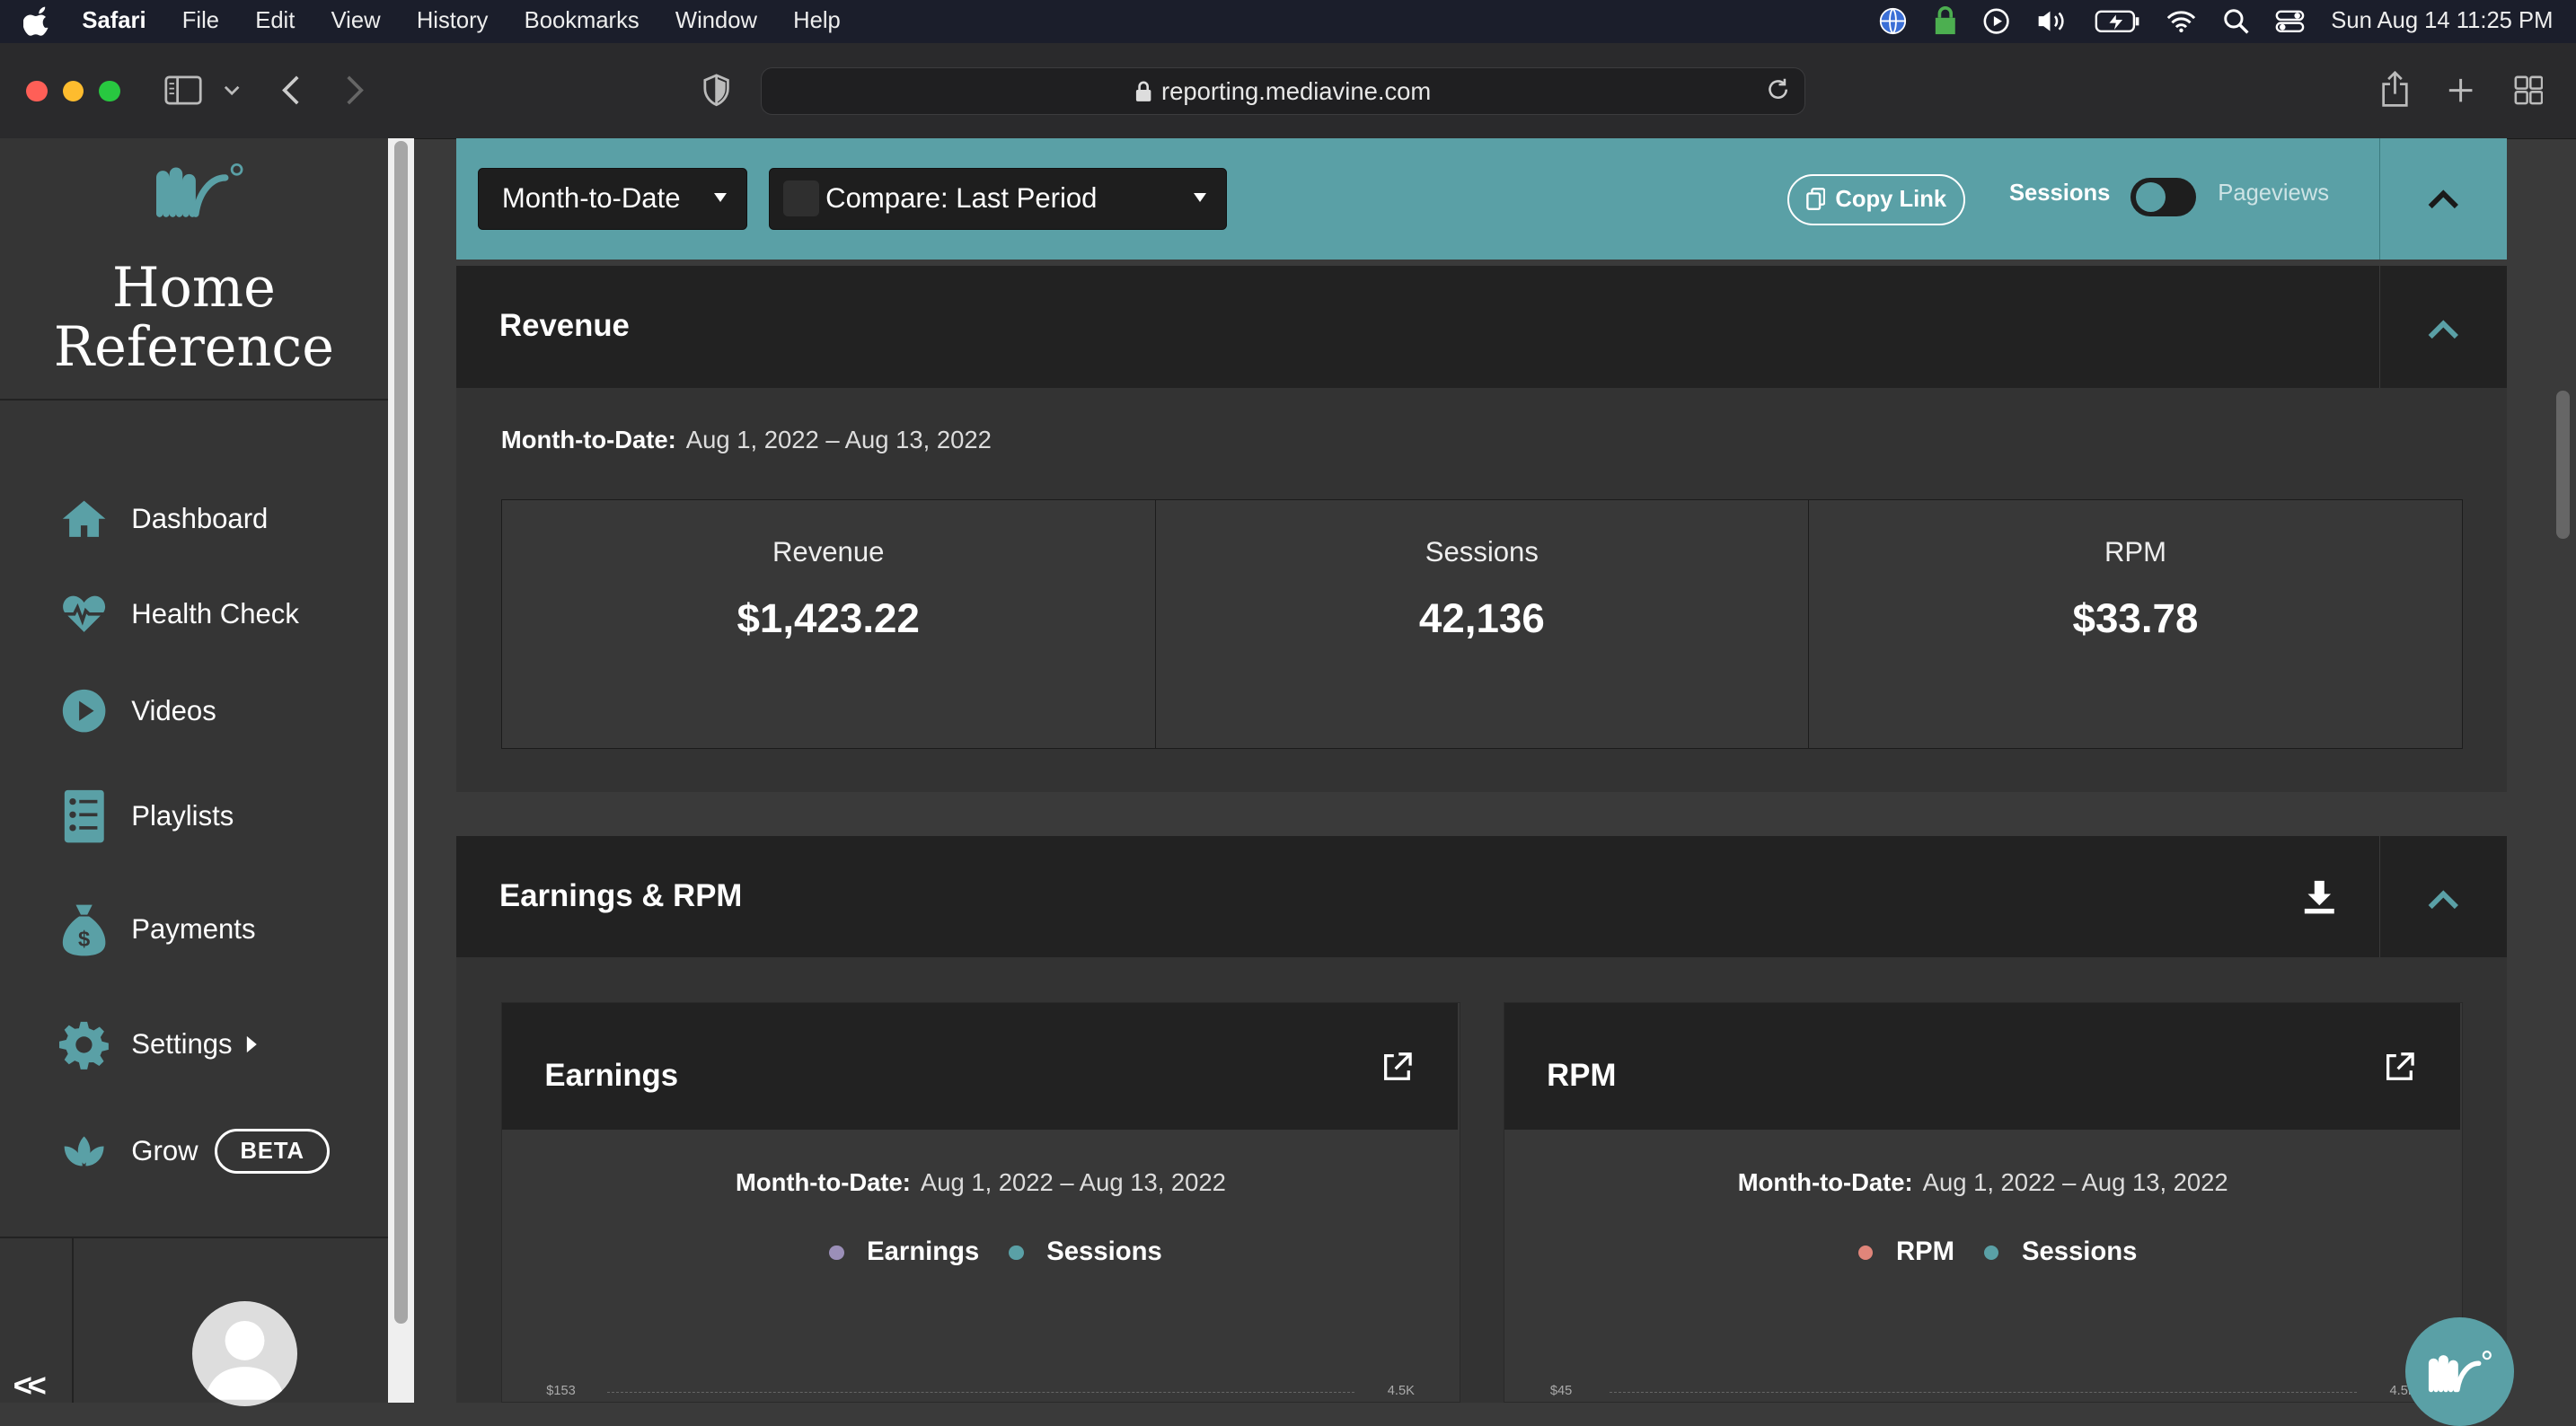 The height and width of the screenshot is (1426, 2576). What do you see at coordinates (2459, 1371) in the screenshot?
I see `chat-support-button` at bounding box center [2459, 1371].